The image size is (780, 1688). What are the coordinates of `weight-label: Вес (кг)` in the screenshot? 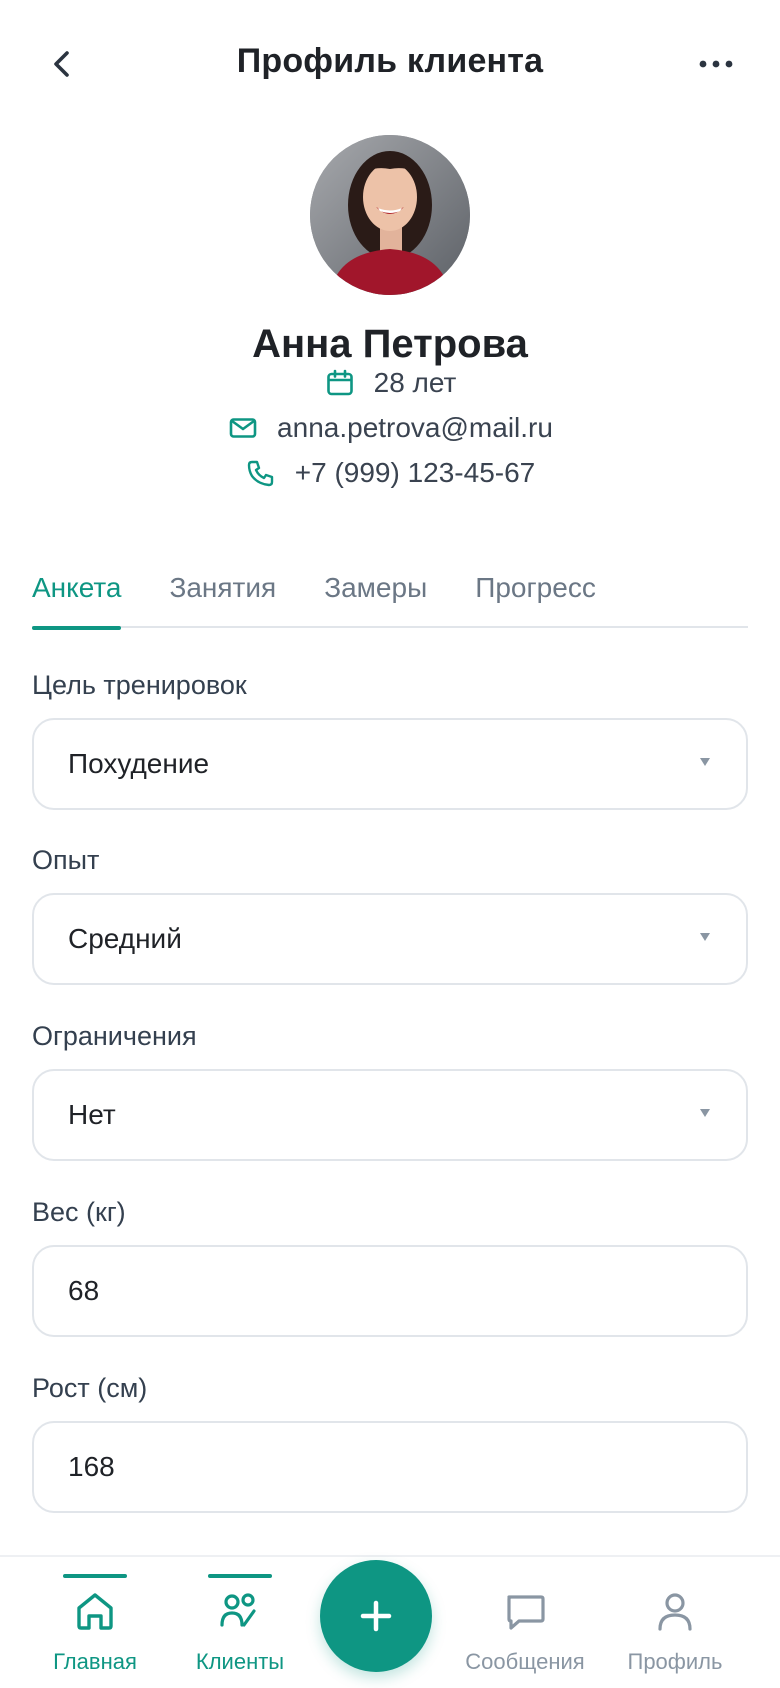 It's located at (79, 1212).